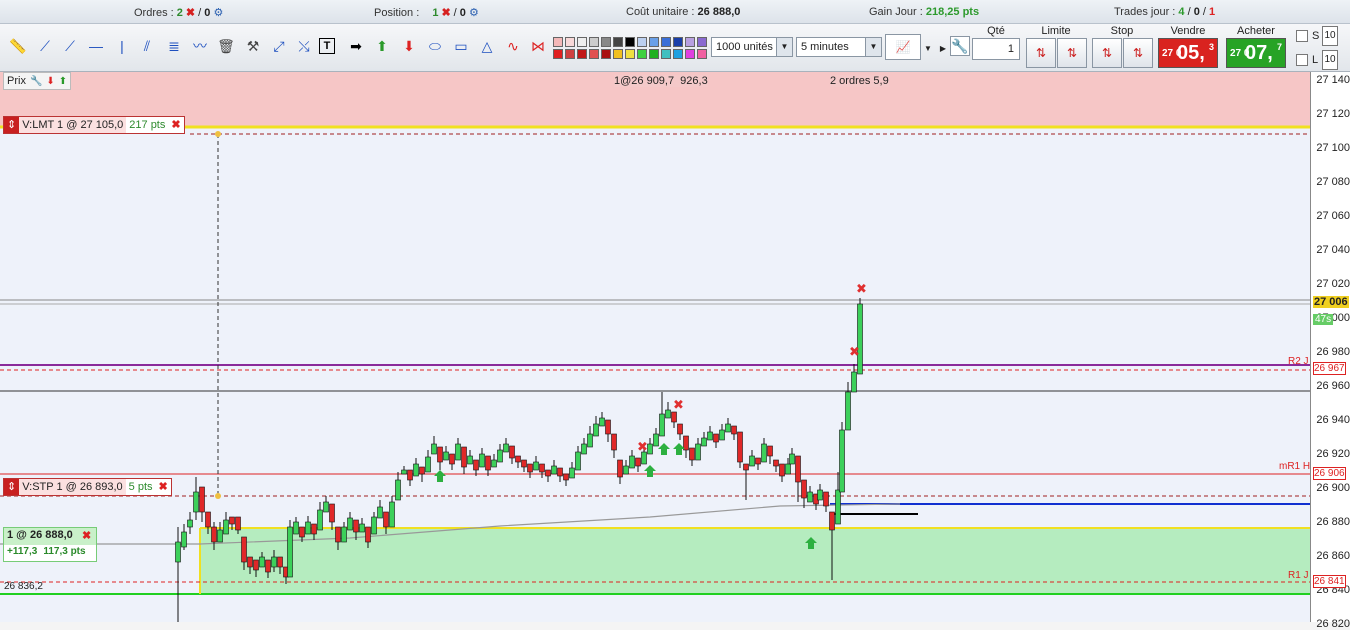  I want to click on horizontal-line-icon: —, so click(96, 46).